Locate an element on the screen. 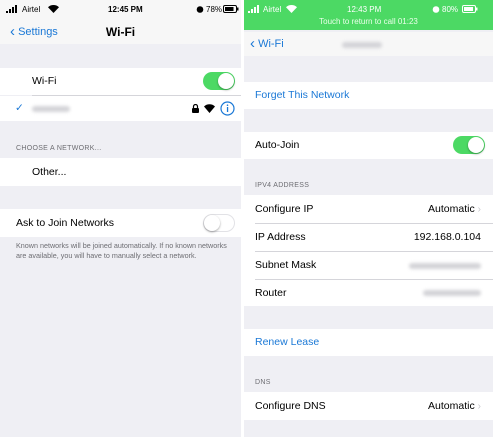 The width and height of the screenshot is (493, 437). configure-ip-value: Automatic is located at coordinates (451, 209).